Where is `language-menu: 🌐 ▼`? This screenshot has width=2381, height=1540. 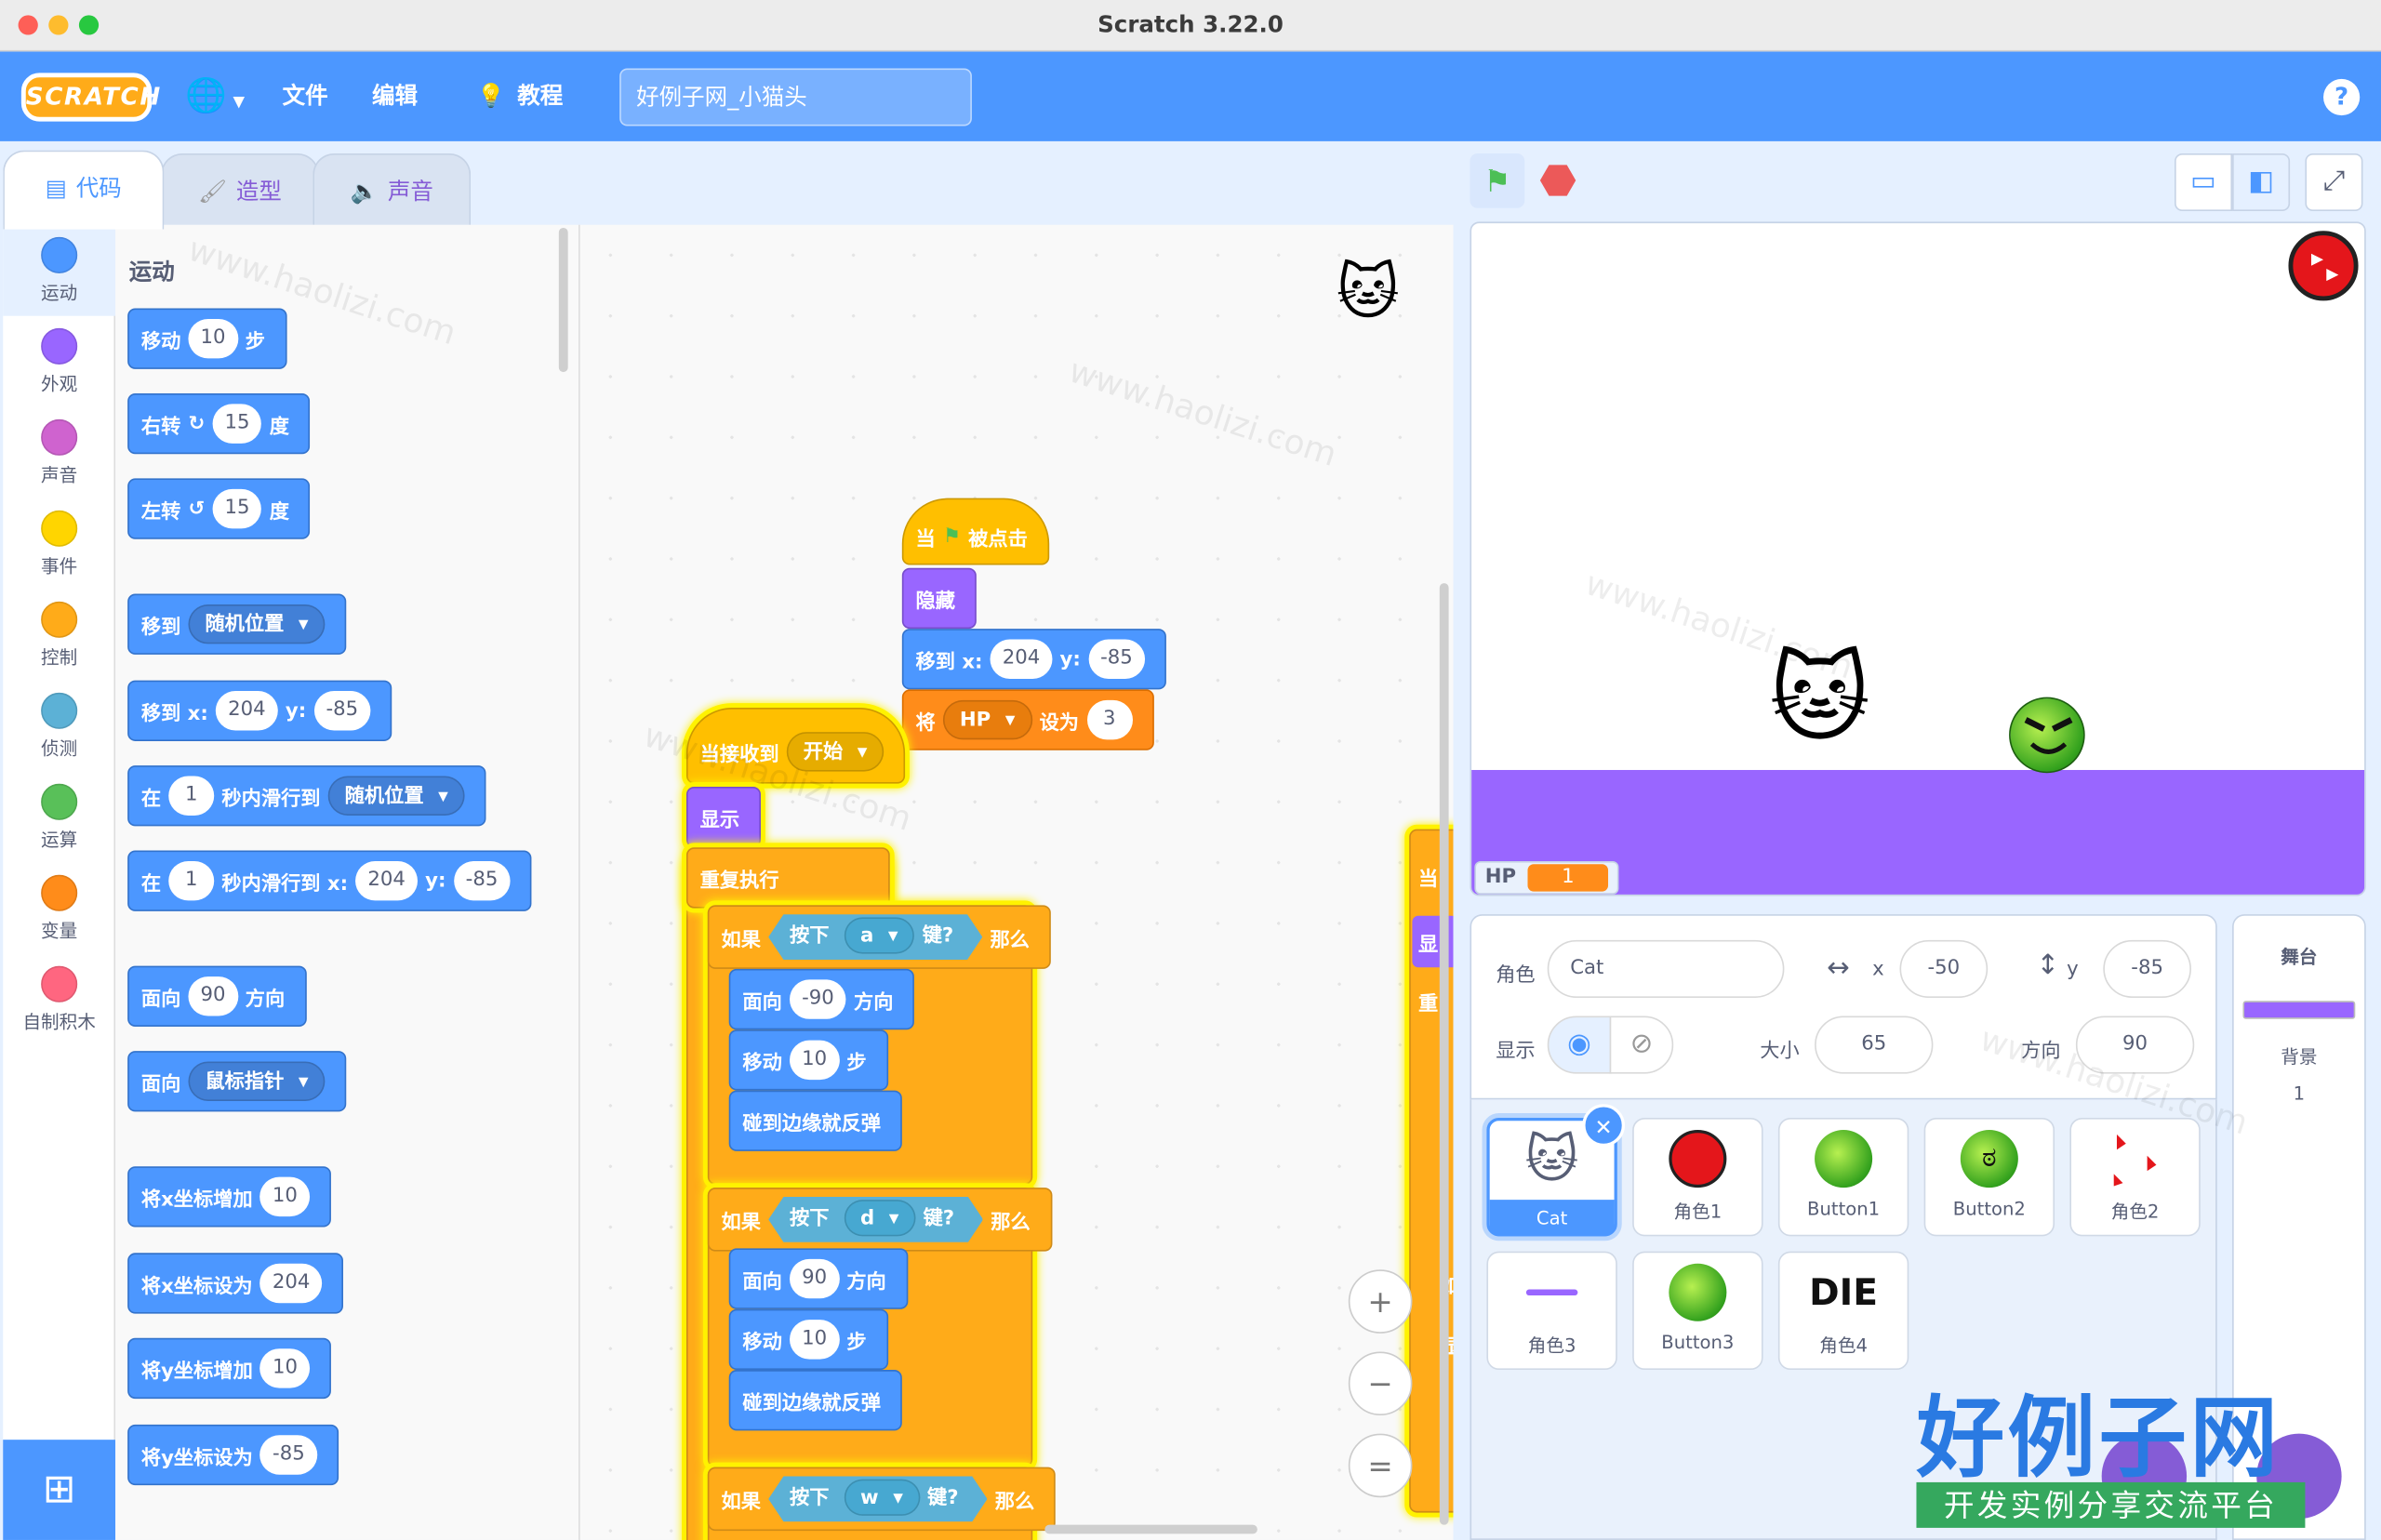
language-menu: 🌐 ▼ is located at coordinates (215, 96).